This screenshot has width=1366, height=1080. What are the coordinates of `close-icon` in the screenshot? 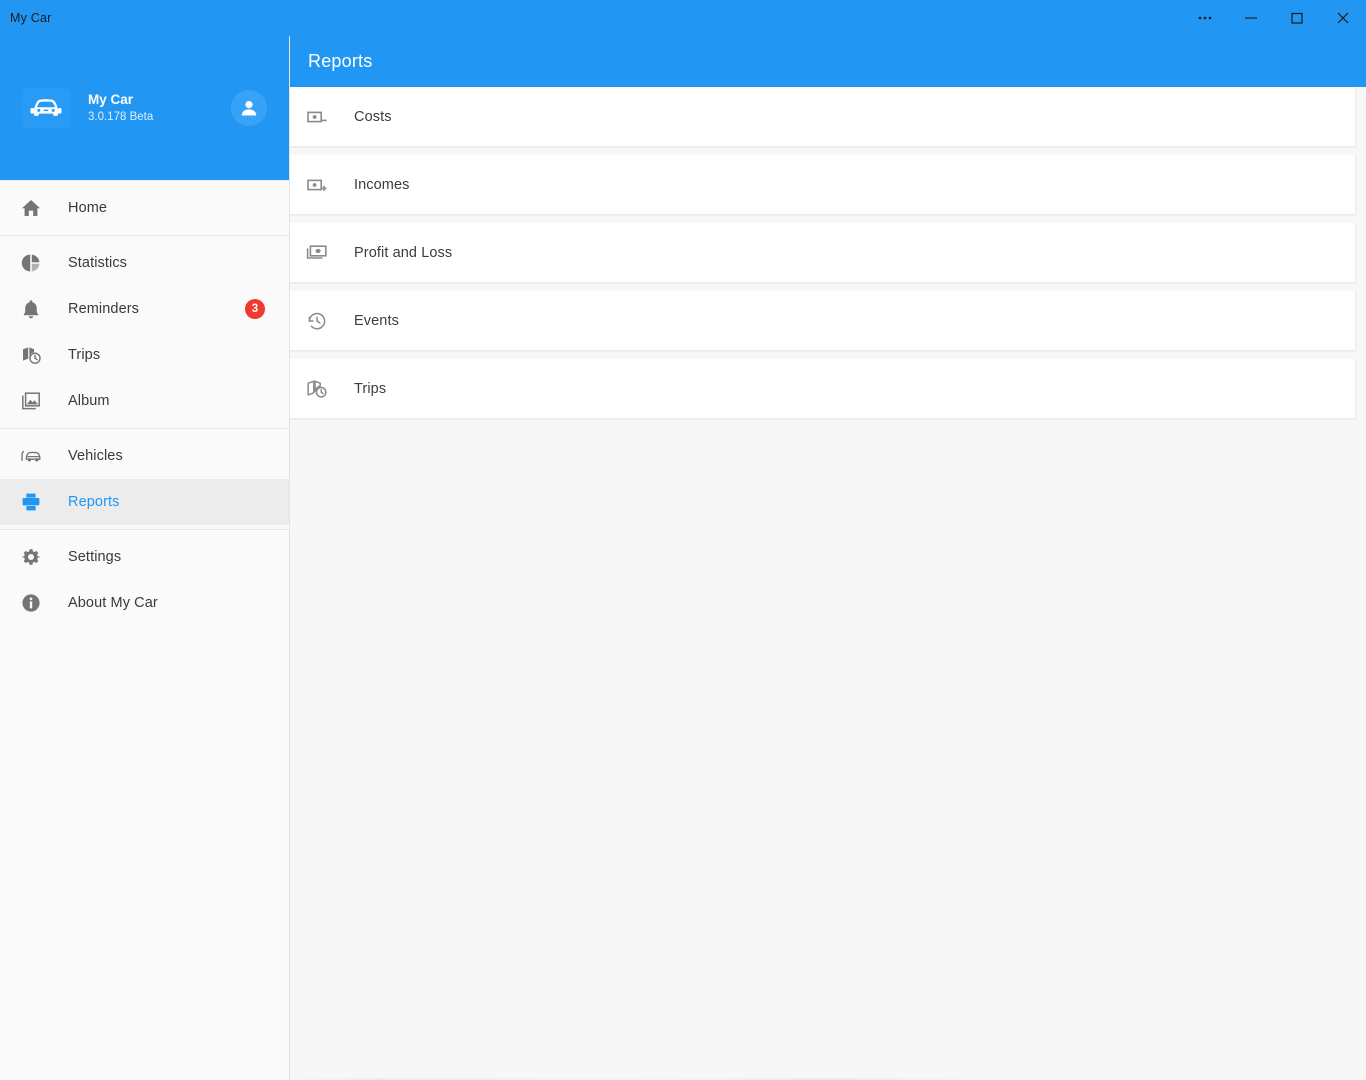 It's located at (1343, 18).